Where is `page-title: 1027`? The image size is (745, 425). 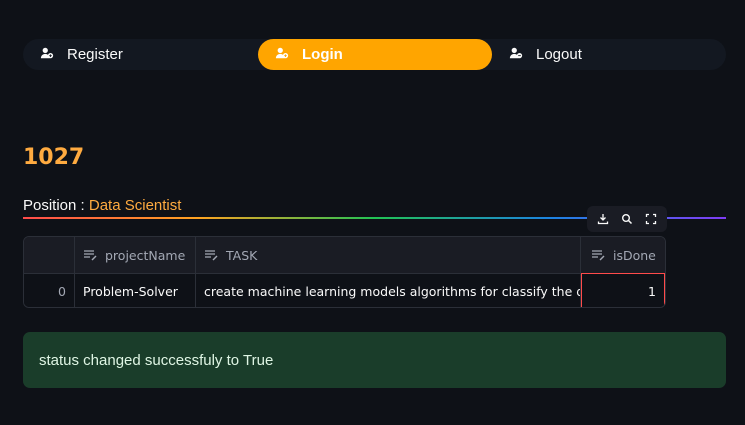 page-title: 1027 is located at coordinates (54, 157).